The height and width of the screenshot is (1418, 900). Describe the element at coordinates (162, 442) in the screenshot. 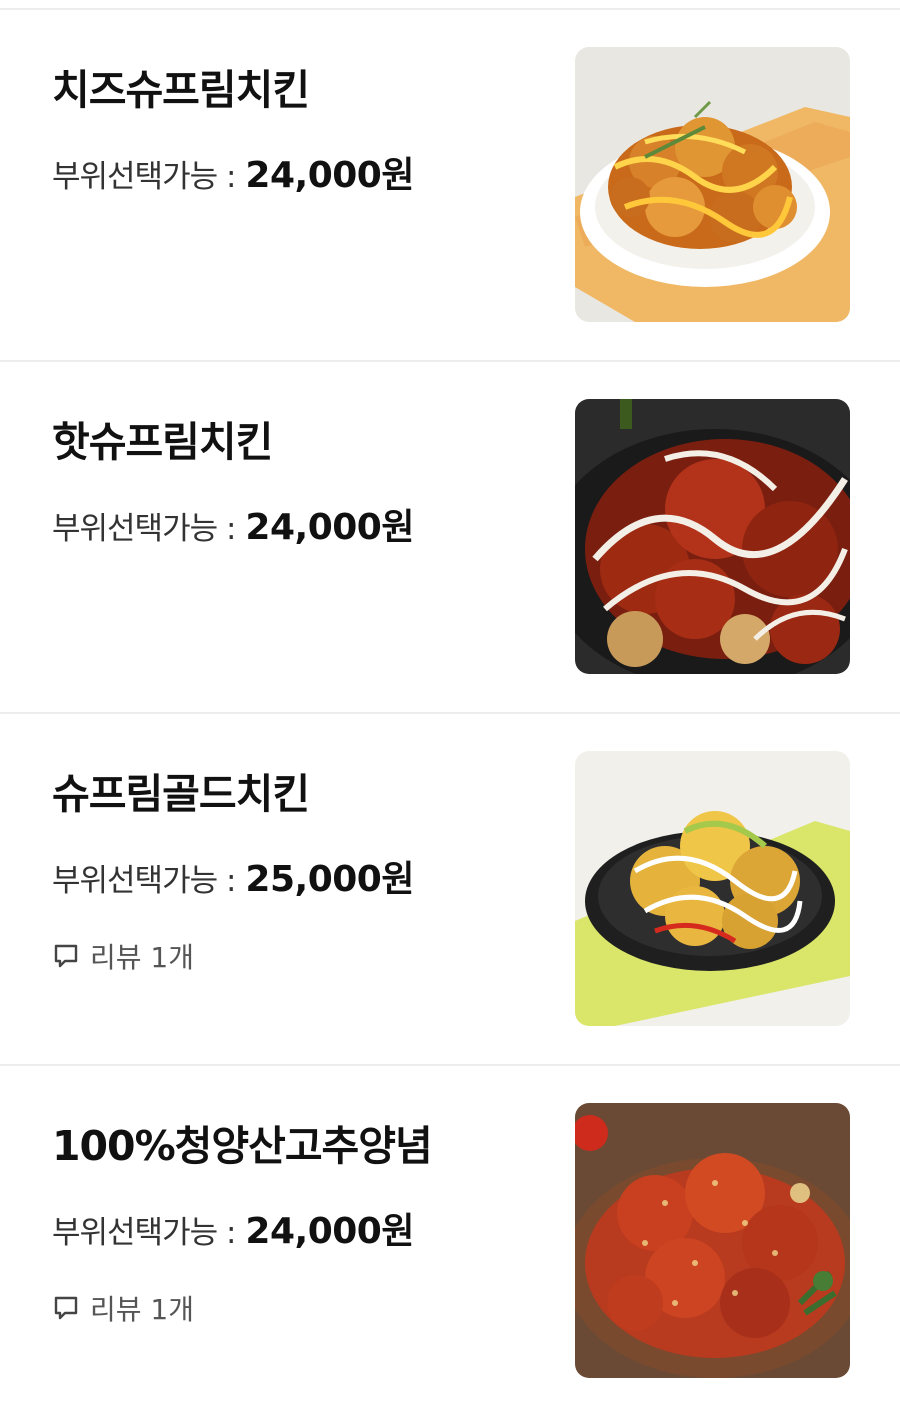

I see `menu-item-name: 핫슈프림치킨` at that location.